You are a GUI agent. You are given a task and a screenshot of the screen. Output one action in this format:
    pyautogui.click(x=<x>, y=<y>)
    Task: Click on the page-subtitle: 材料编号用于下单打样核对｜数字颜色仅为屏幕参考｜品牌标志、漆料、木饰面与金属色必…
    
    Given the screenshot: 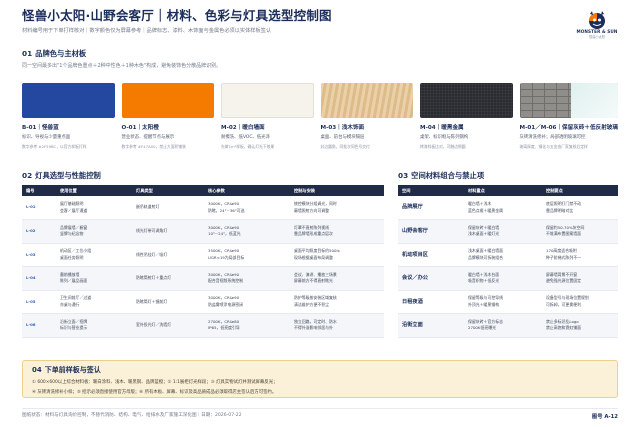 What is the action you would take?
    pyautogui.click(x=147, y=31)
    